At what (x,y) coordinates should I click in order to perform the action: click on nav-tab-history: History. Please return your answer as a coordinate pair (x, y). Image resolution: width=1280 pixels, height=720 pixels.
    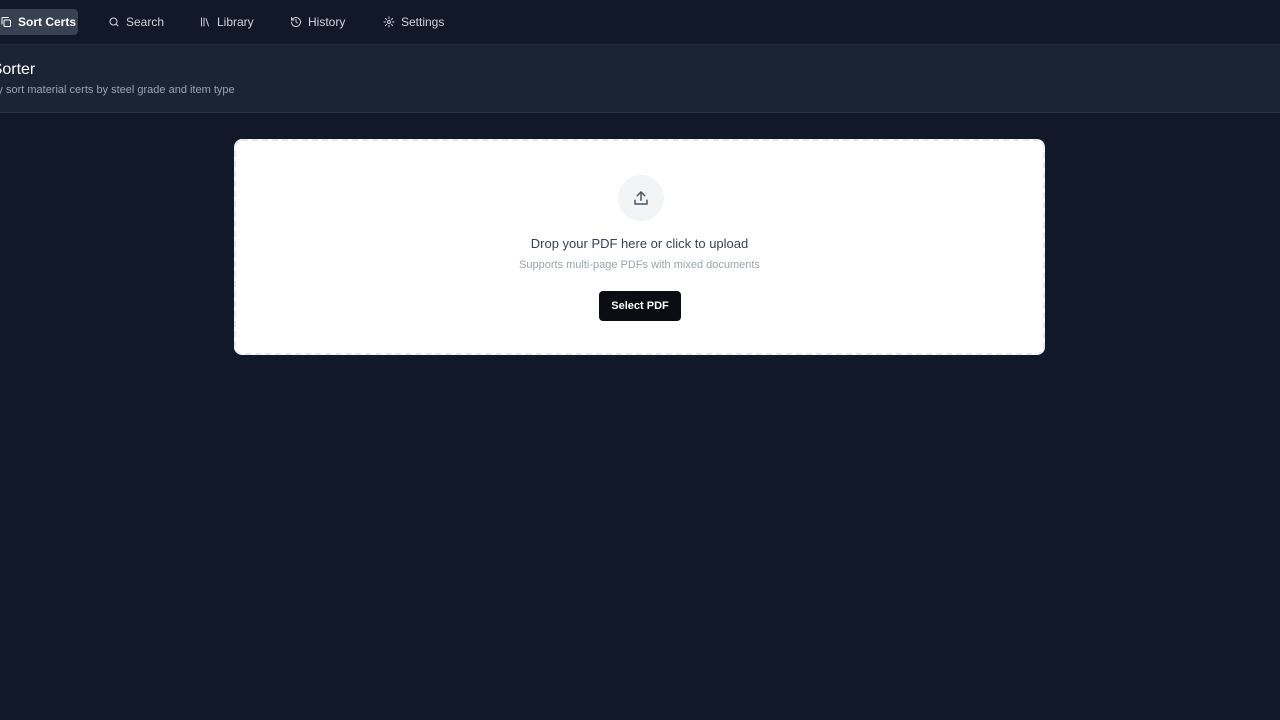
    Looking at the image, I should click on (317, 22).